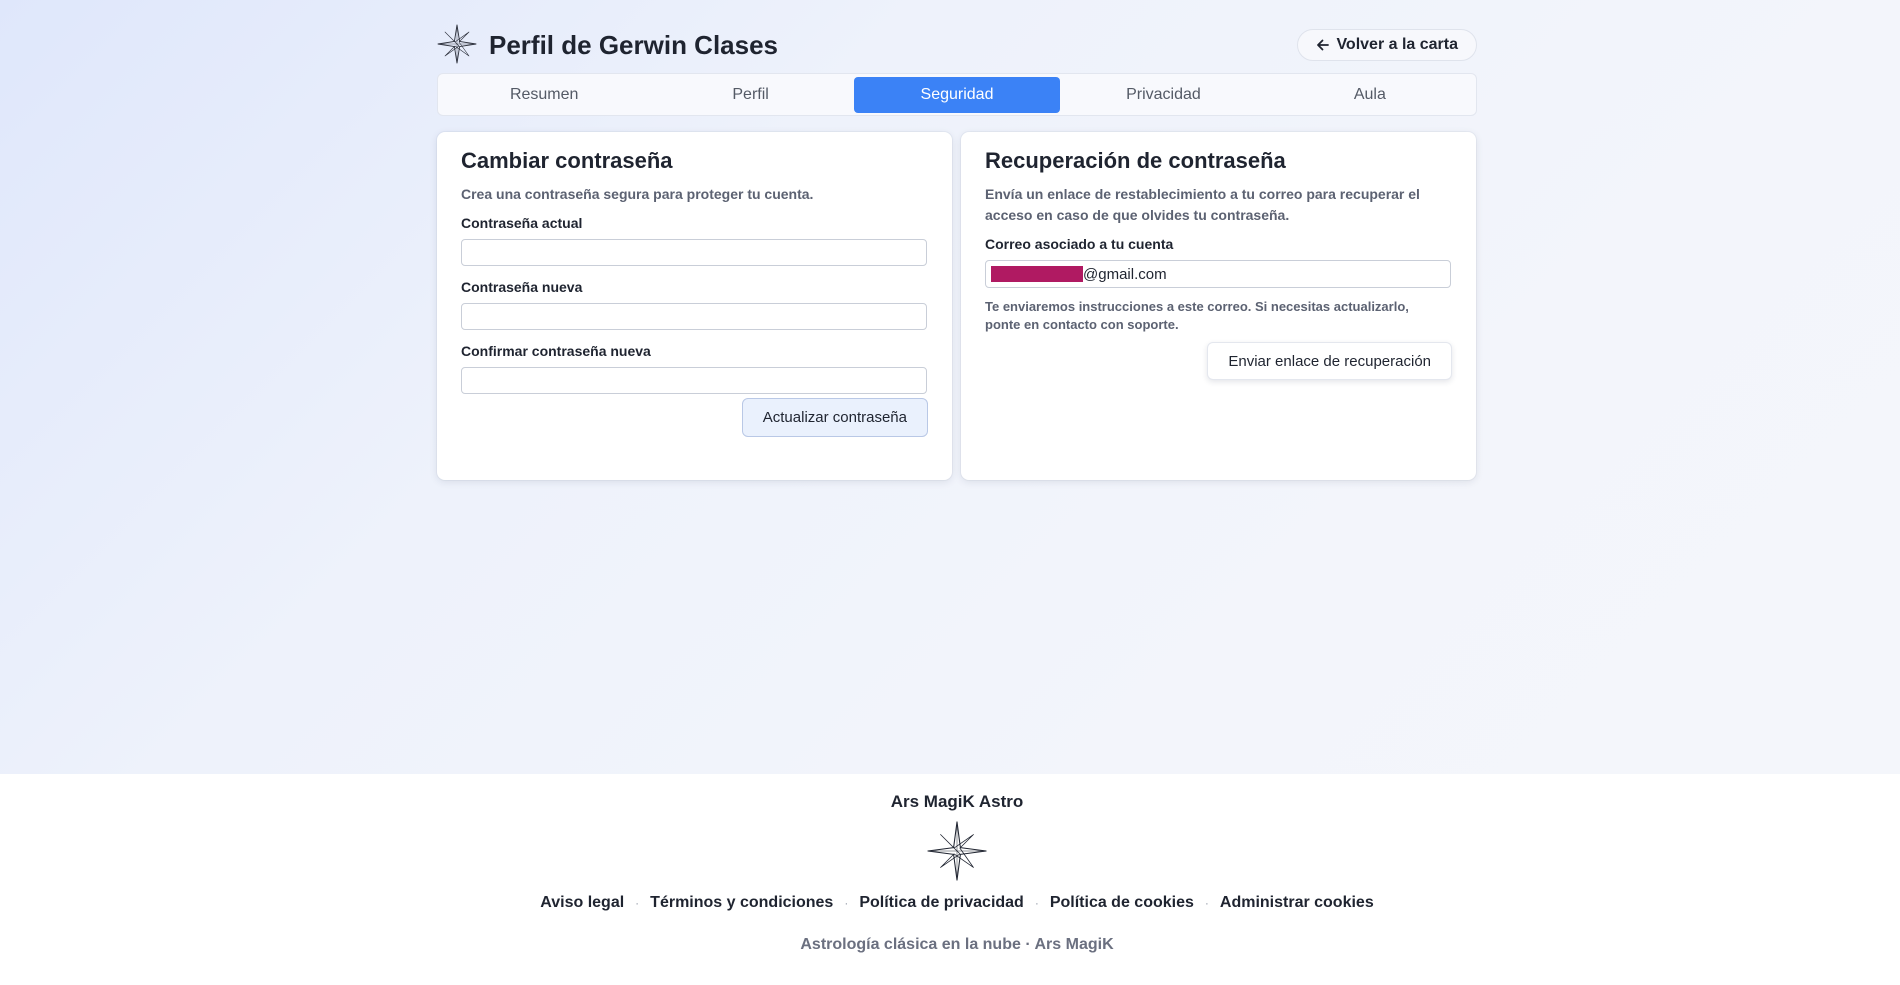  I want to click on recovery-title: Recuperación de contraseña, so click(1135, 160).